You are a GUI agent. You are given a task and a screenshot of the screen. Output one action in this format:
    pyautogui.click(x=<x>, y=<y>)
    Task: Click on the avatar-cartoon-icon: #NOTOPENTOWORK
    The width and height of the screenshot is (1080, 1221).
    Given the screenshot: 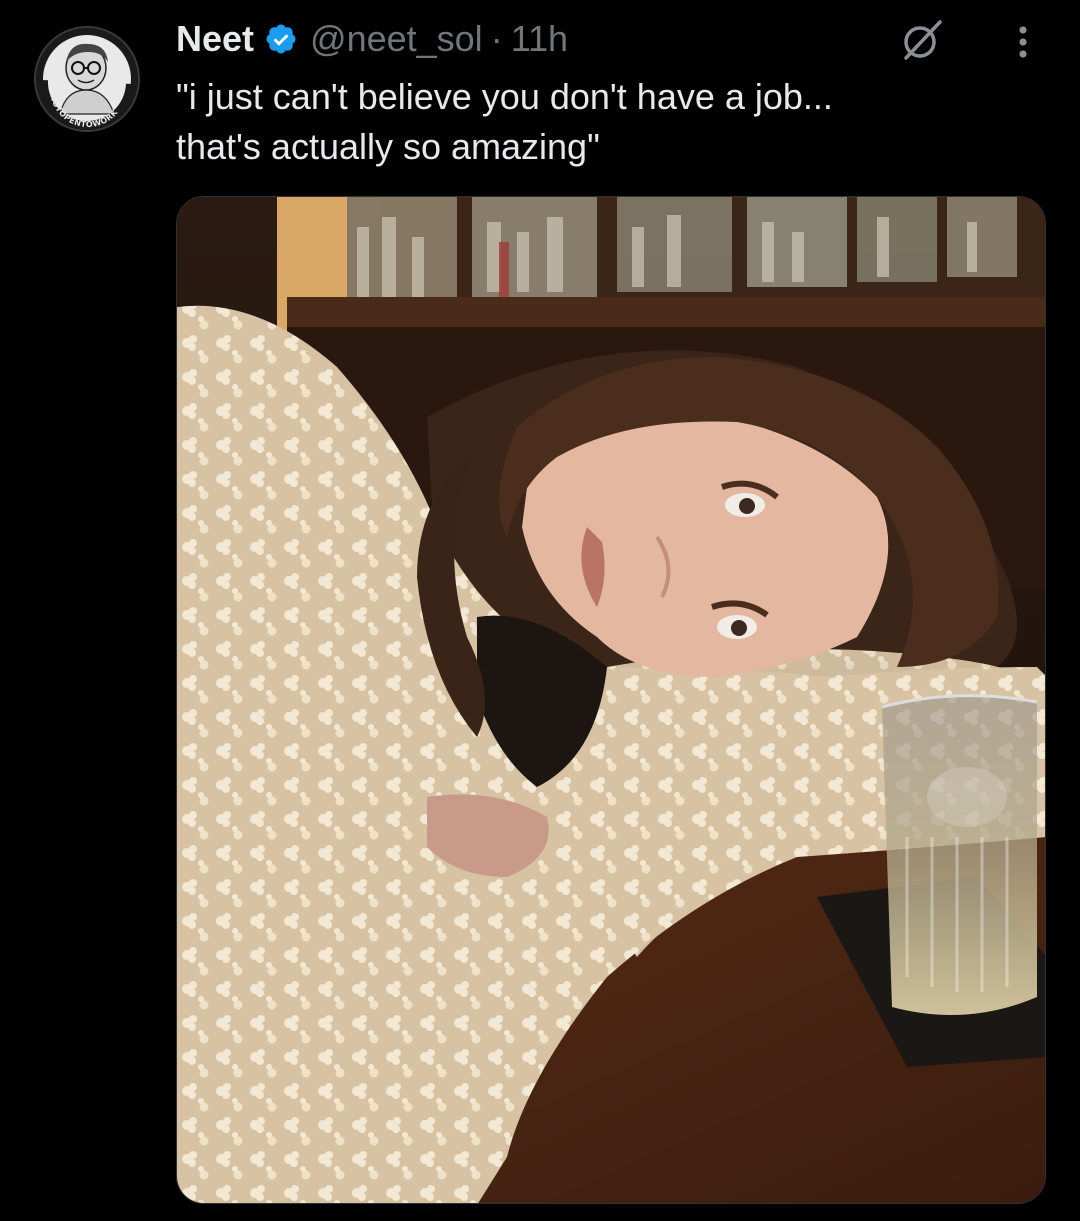 What is the action you would take?
    pyautogui.click(x=87, y=79)
    